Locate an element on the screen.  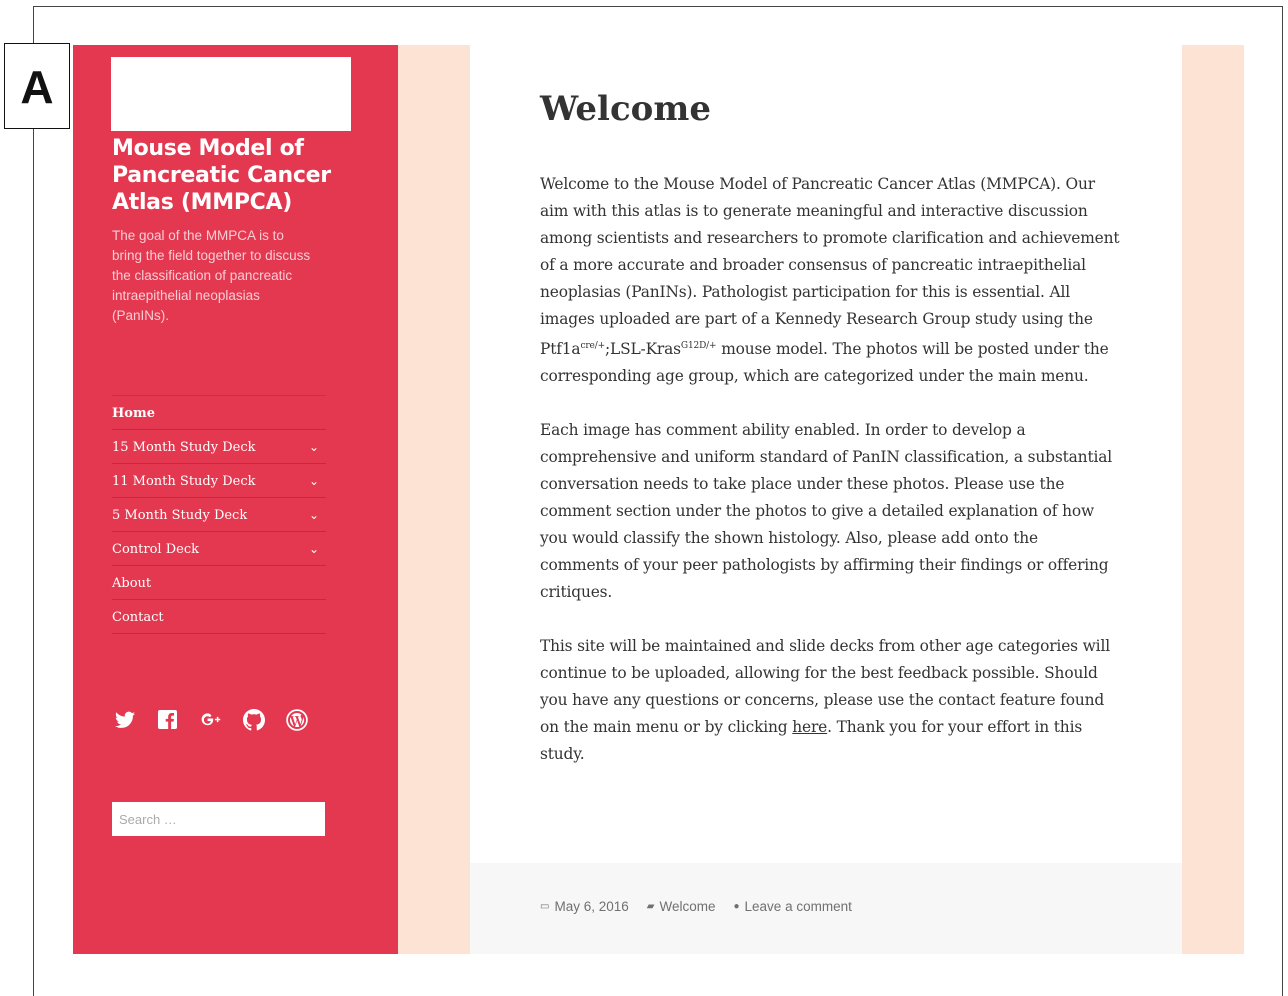
post-meta: ▭ May 6, 2016 ▰ Welcome ● Leave a comment is located at coordinates (696, 906).